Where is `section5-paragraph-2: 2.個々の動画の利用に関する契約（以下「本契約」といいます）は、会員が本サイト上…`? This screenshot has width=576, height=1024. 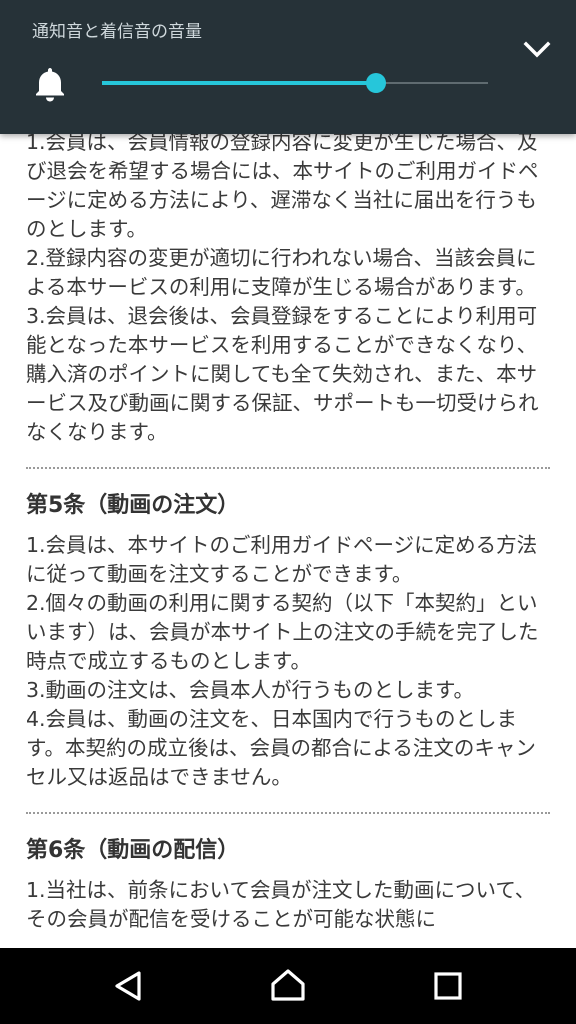
section5-paragraph-2: 2.個々の動画の利用に関する契約（以下「本契約」といいます）は、会員が本サイト上… is located at coordinates (282, 632).